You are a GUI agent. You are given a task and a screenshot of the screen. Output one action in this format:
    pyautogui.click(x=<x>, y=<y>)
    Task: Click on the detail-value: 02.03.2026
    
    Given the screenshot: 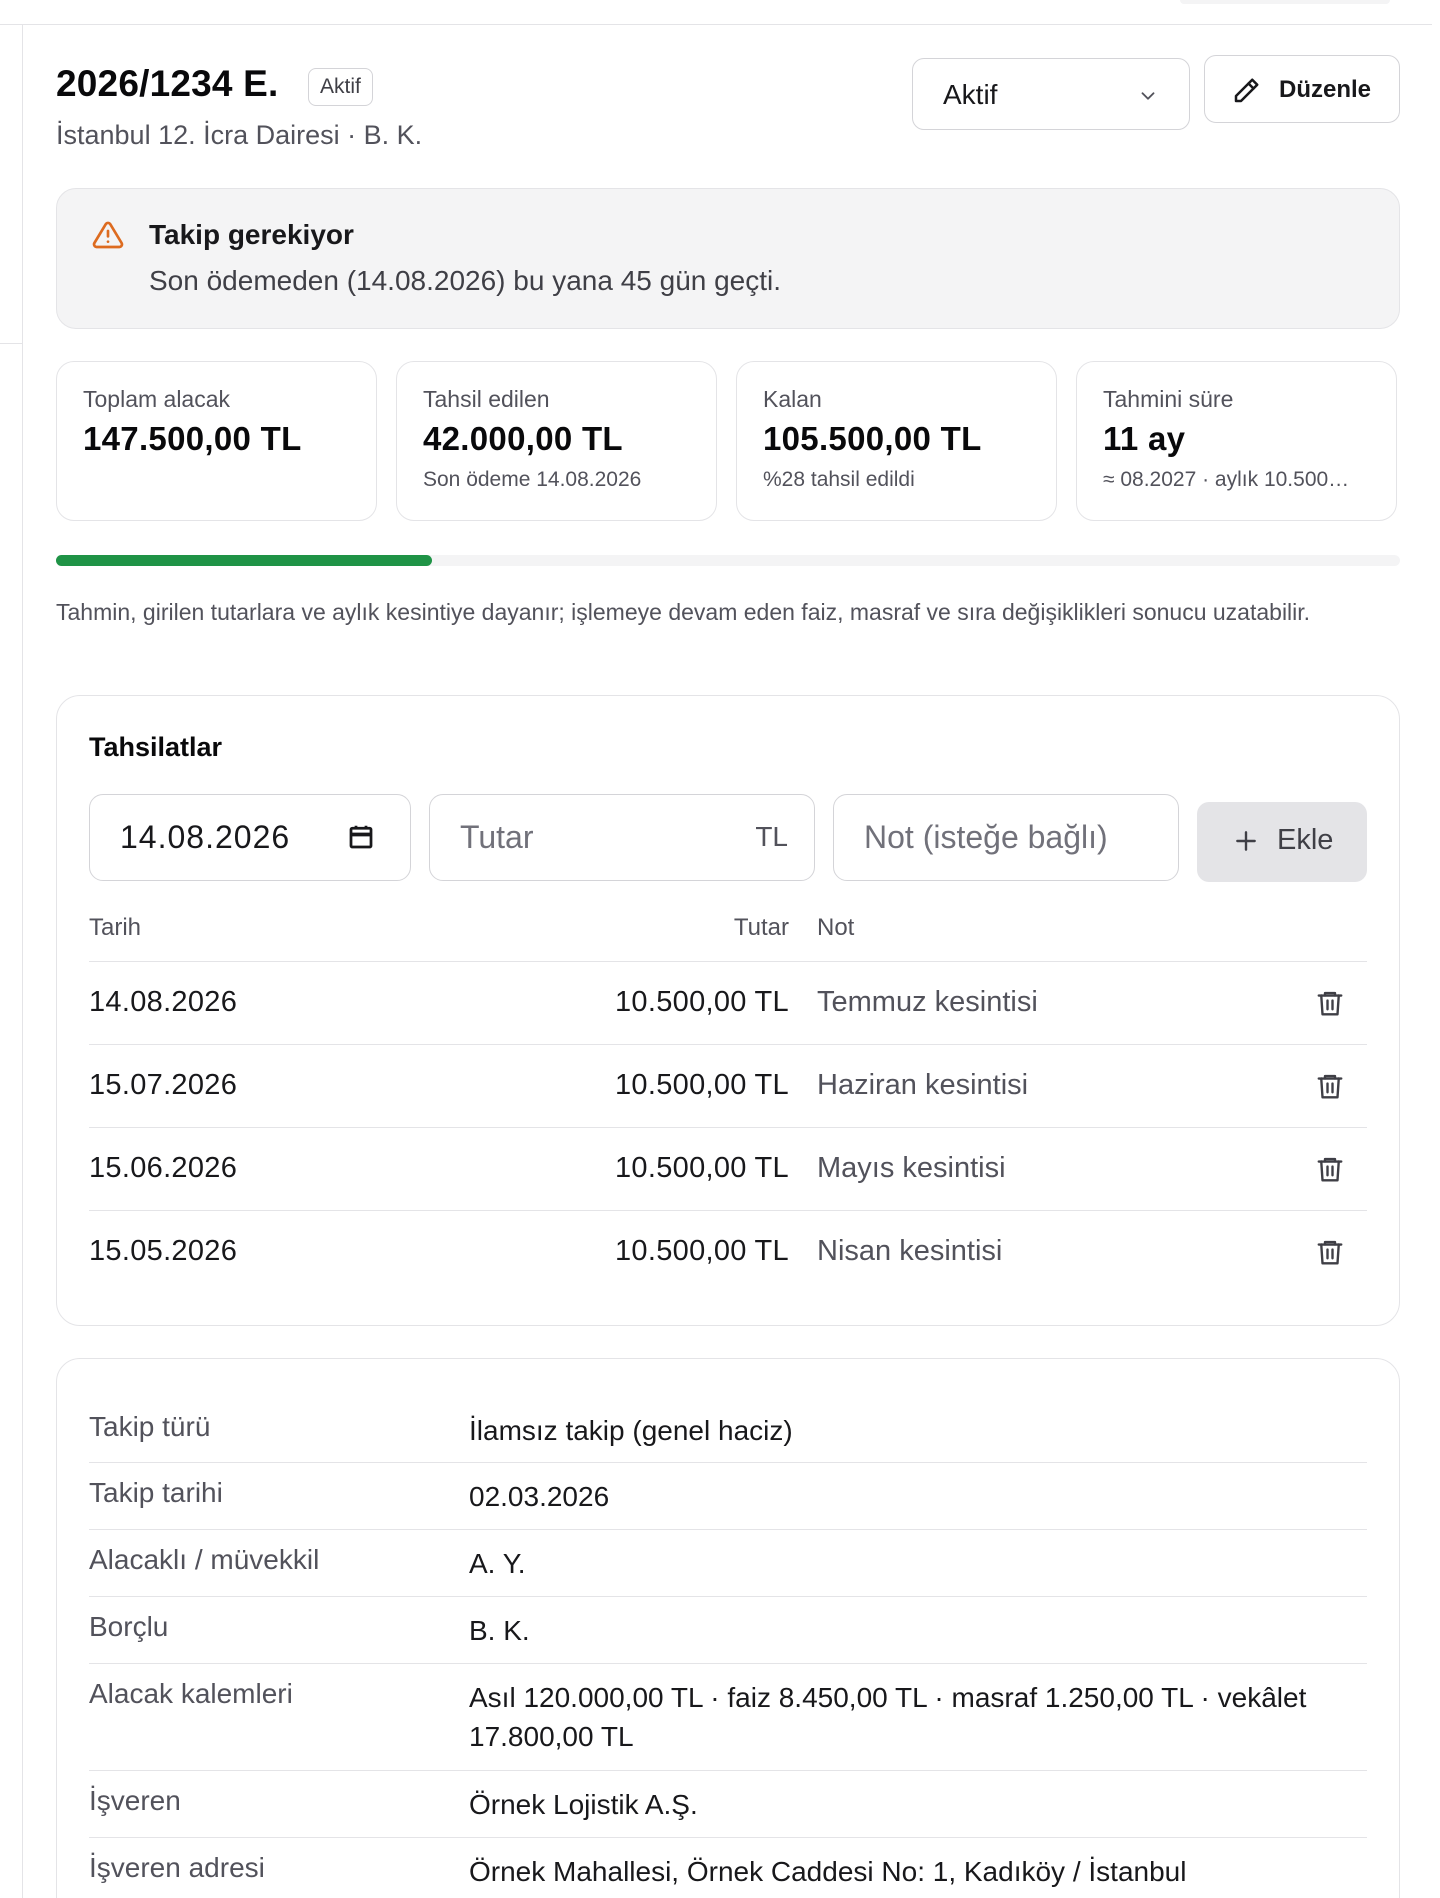 What is the action you would take?
    pyautogui.click(x=539, y=1496)
    